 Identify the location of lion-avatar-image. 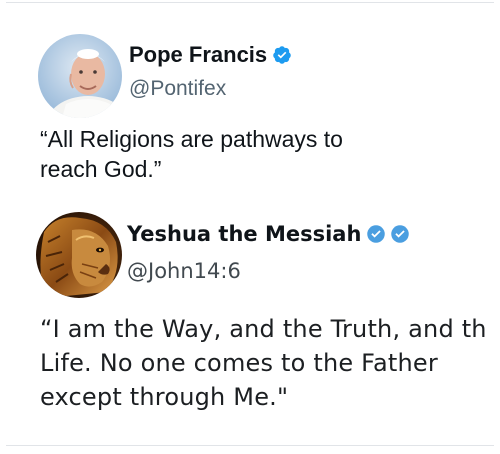
(79, 255).